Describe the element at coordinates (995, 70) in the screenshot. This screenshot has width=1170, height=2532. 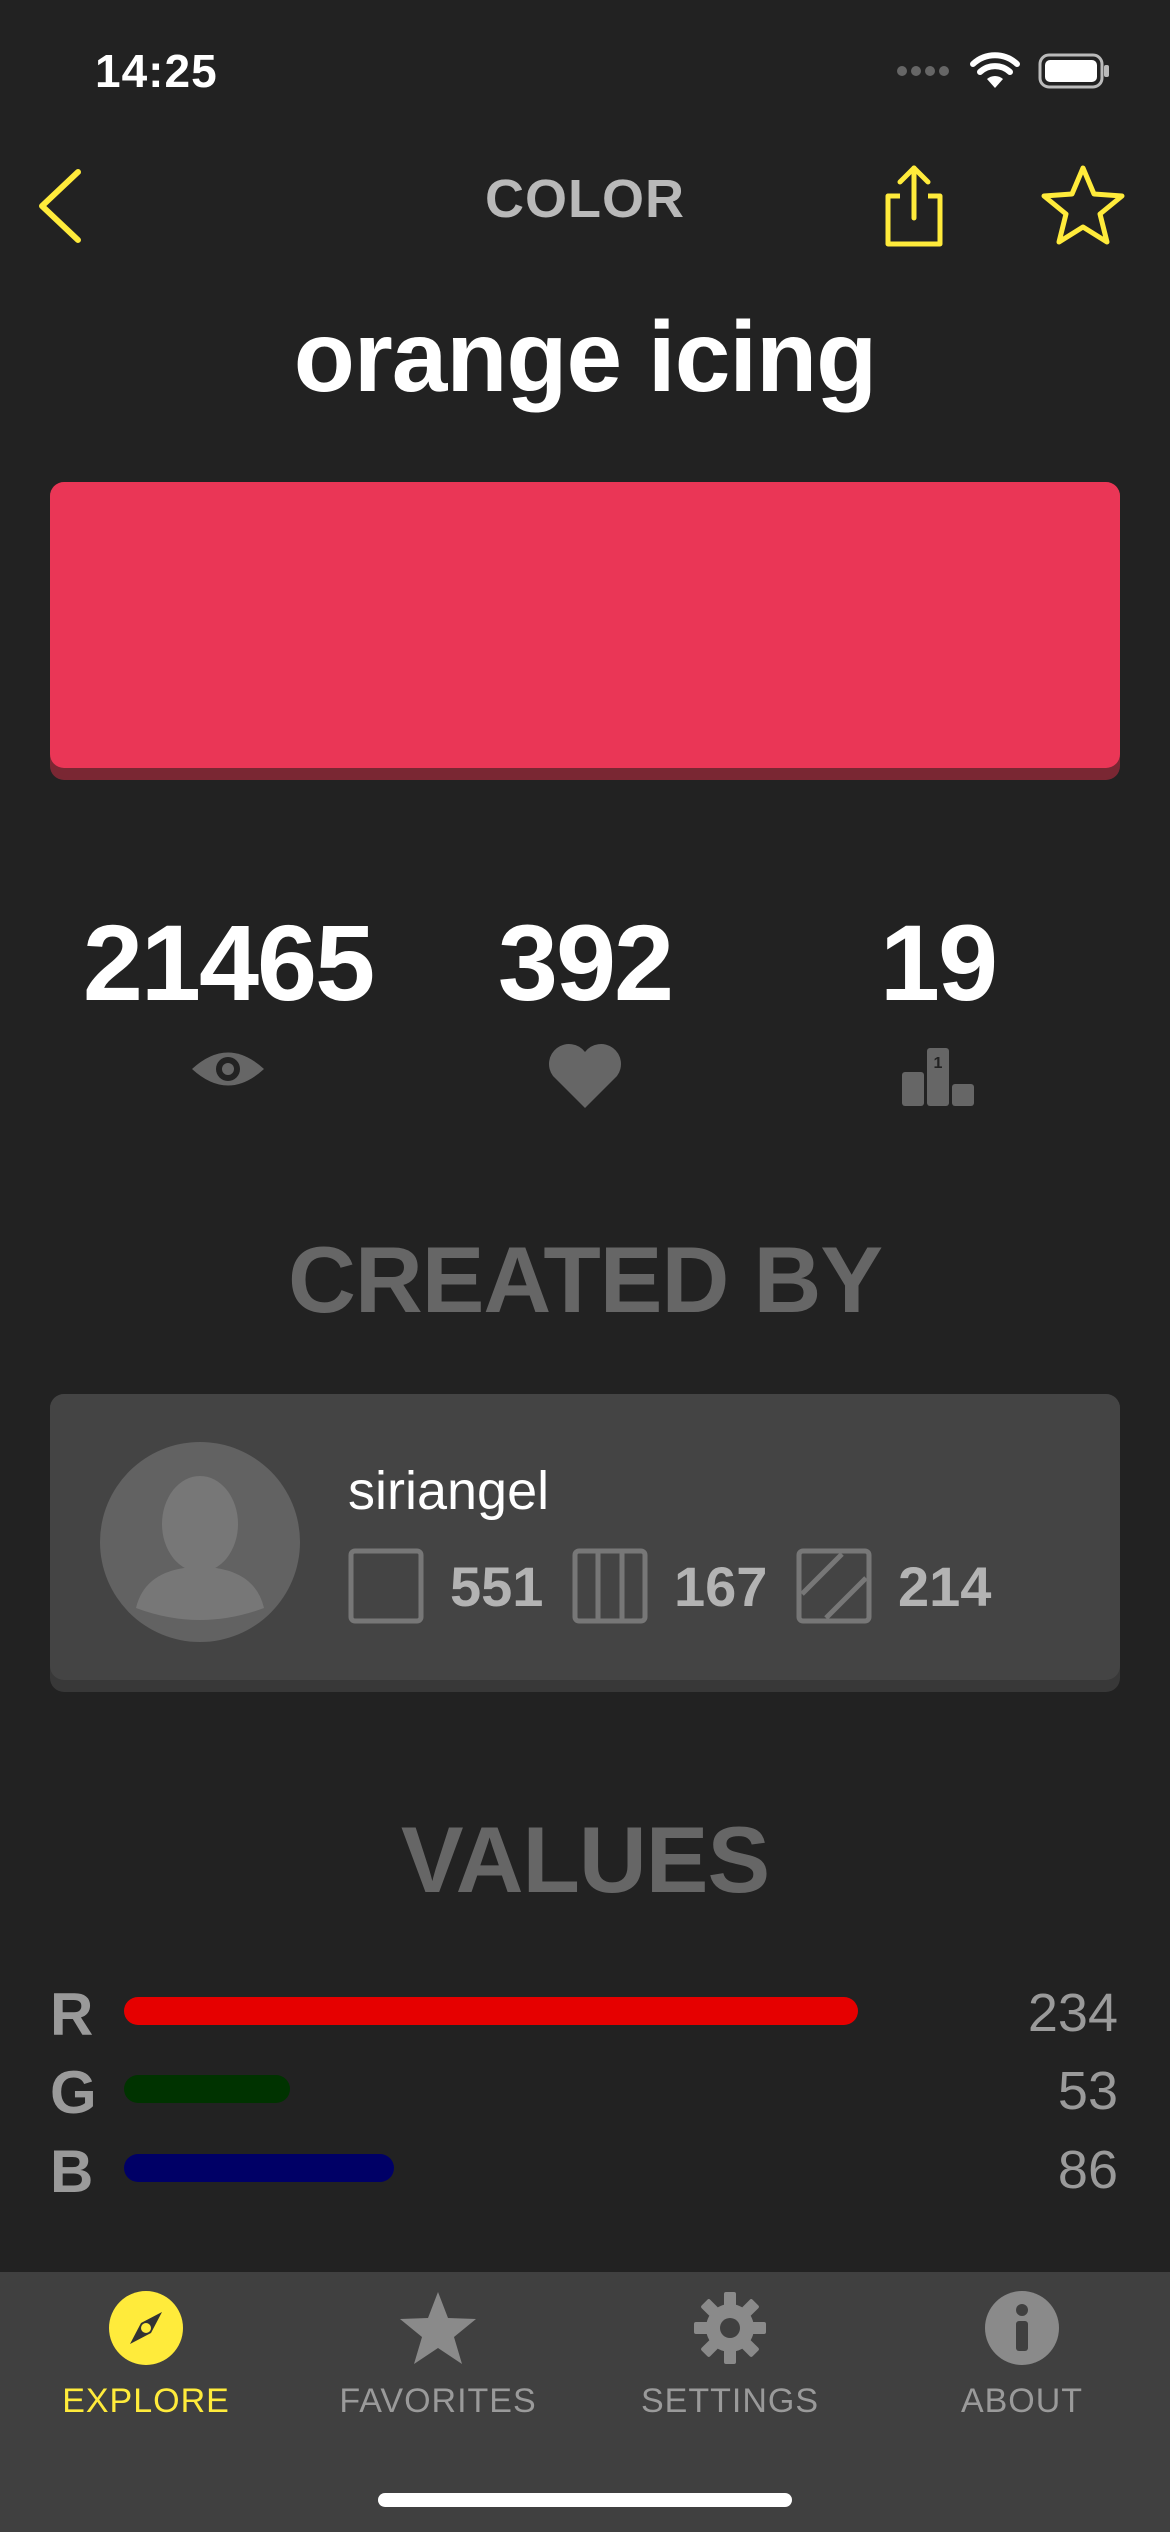
I see `wifi-icon` at that location.